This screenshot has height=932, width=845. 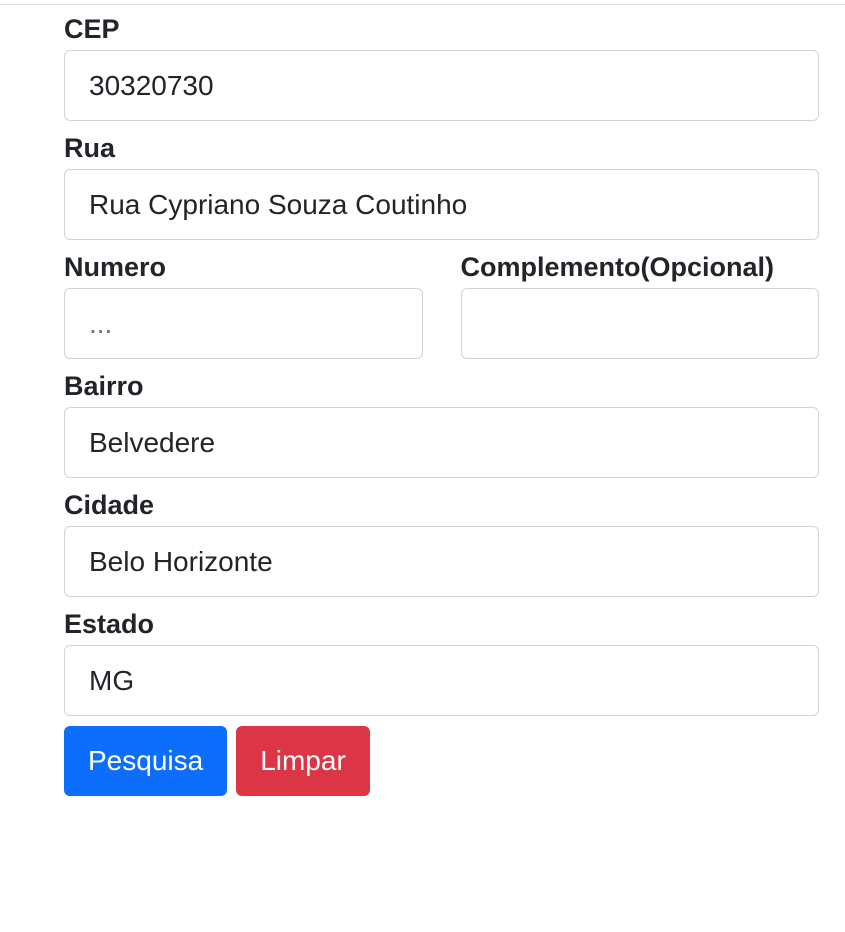 What do you see at coordinates (639, 323) in the screenshot?
I see `complemento-input` at bounding box center [639, 323].